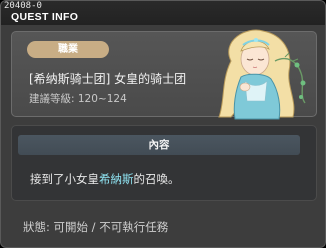  I want to click on quest-name: [希纳斯骑士团] 女皇的骑士团, so click(108, 79).